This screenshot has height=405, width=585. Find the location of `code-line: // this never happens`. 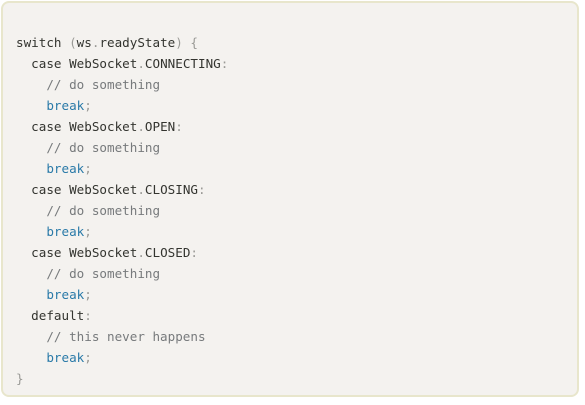

code-line: // this never happens is located at coordinates (122, 336).